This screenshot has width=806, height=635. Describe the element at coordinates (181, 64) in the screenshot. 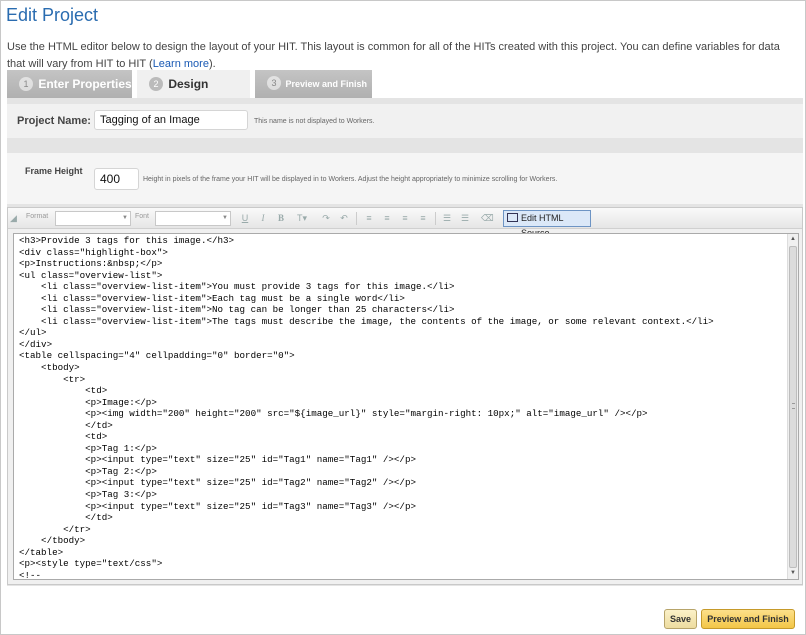

I see `learn-more-link: Learn more` at that location.